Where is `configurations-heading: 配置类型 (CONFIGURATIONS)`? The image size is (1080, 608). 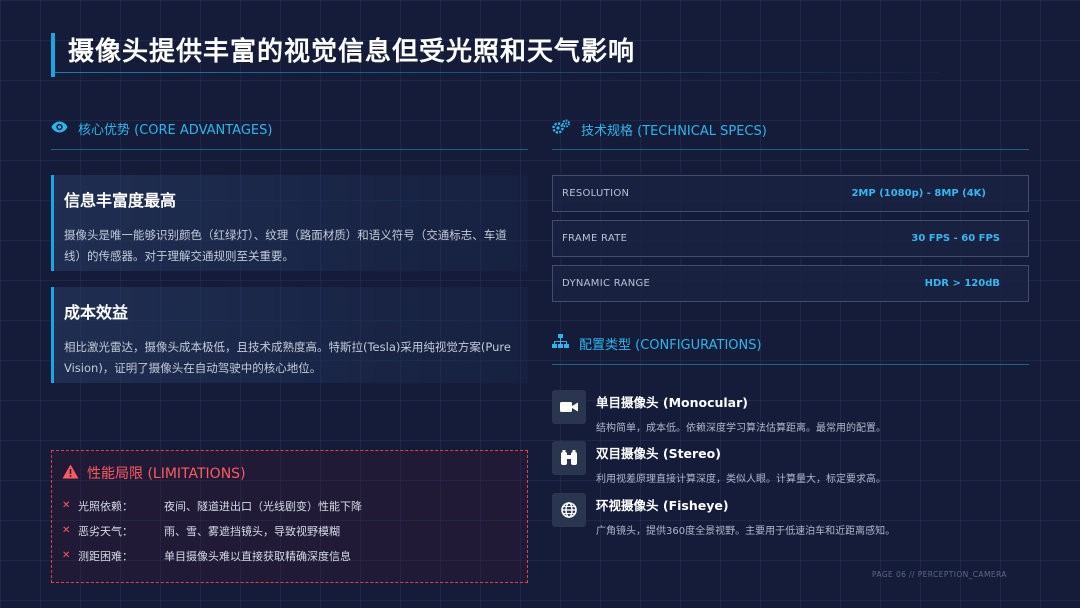
configurations-heading: 配置类型 (CONFIGURATIONS) is located at coordinates (670, 345).